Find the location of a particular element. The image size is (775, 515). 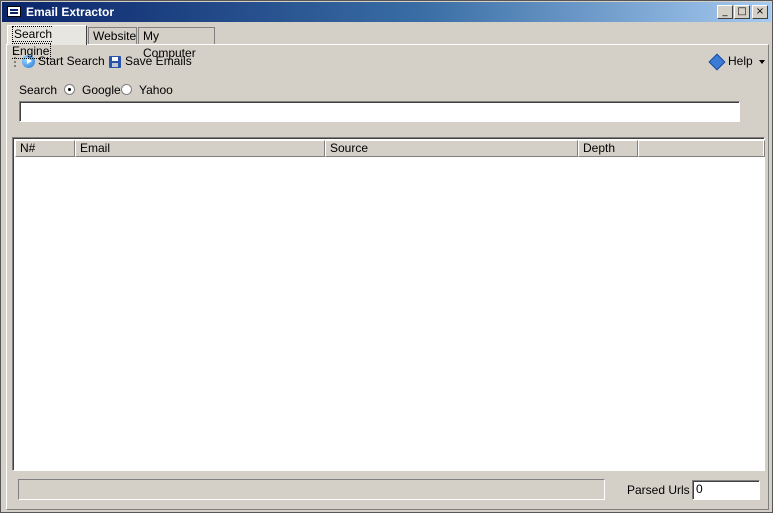

maximize-button: □ is located at coordinates (742, 12).